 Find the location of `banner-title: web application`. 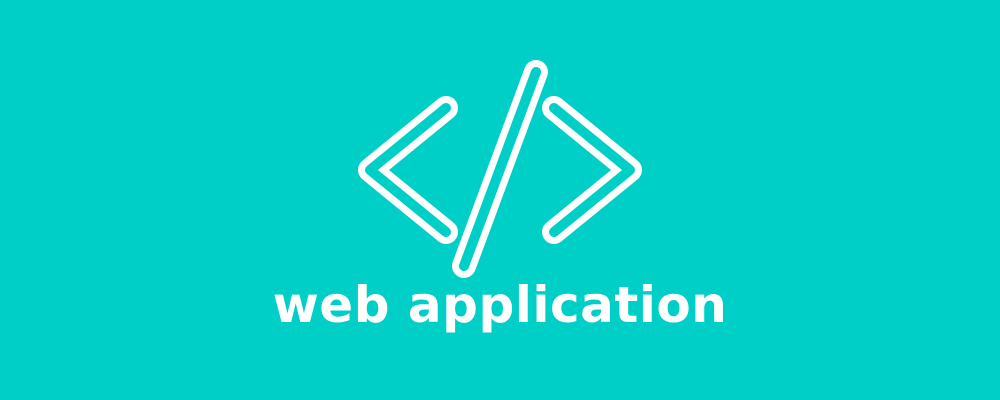

banner-title: web application is located at coordinates (500, 305).